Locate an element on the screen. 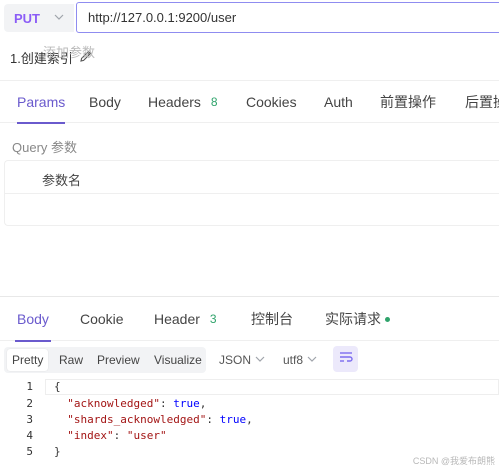 This screenshot has width=499, height=470. tab-label: 前置操作 is located at coordinates (408, 102).